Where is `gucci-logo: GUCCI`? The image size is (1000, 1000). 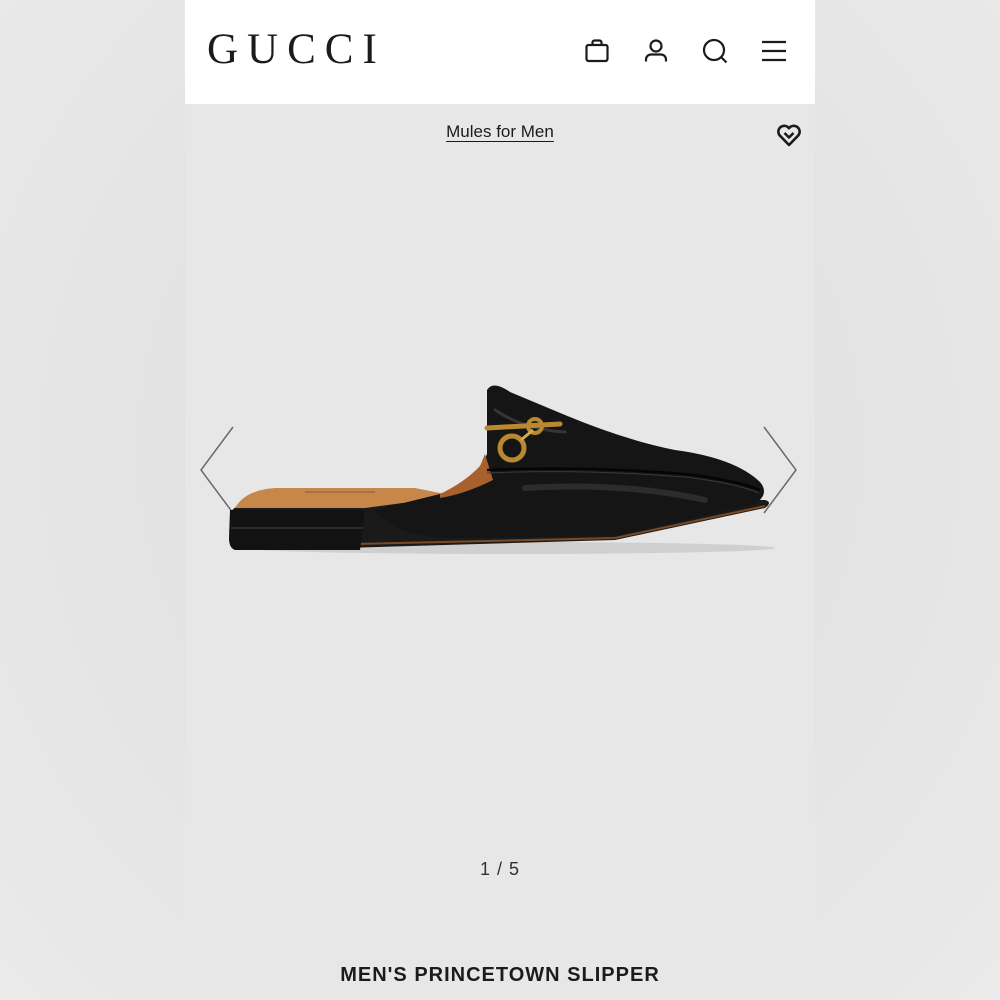
gucci-logo: GUCCI is located at coordinates (296, 50).